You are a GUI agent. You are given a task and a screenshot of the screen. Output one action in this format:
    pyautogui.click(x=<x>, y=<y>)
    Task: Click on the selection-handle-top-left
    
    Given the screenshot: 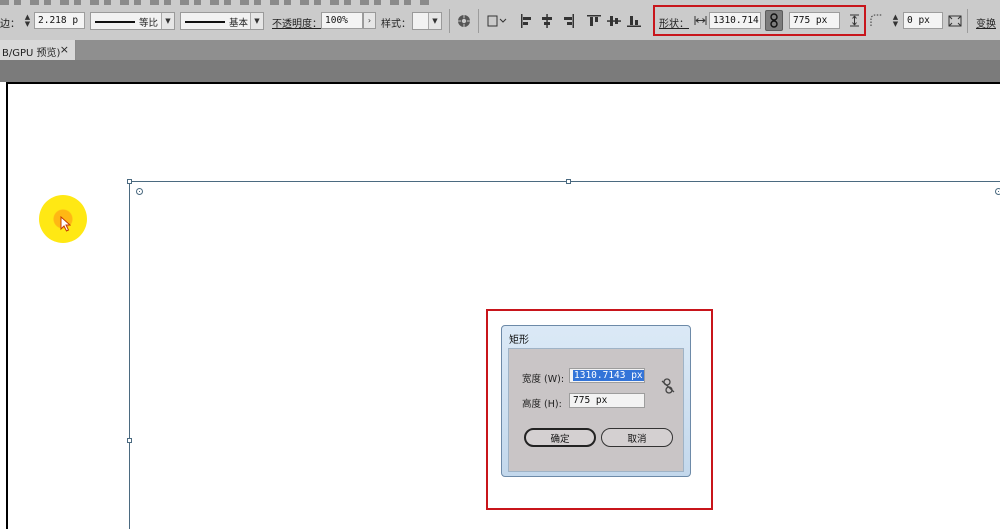 What is the action you would take?
    pyautogui.click(x=129, y=181)
    